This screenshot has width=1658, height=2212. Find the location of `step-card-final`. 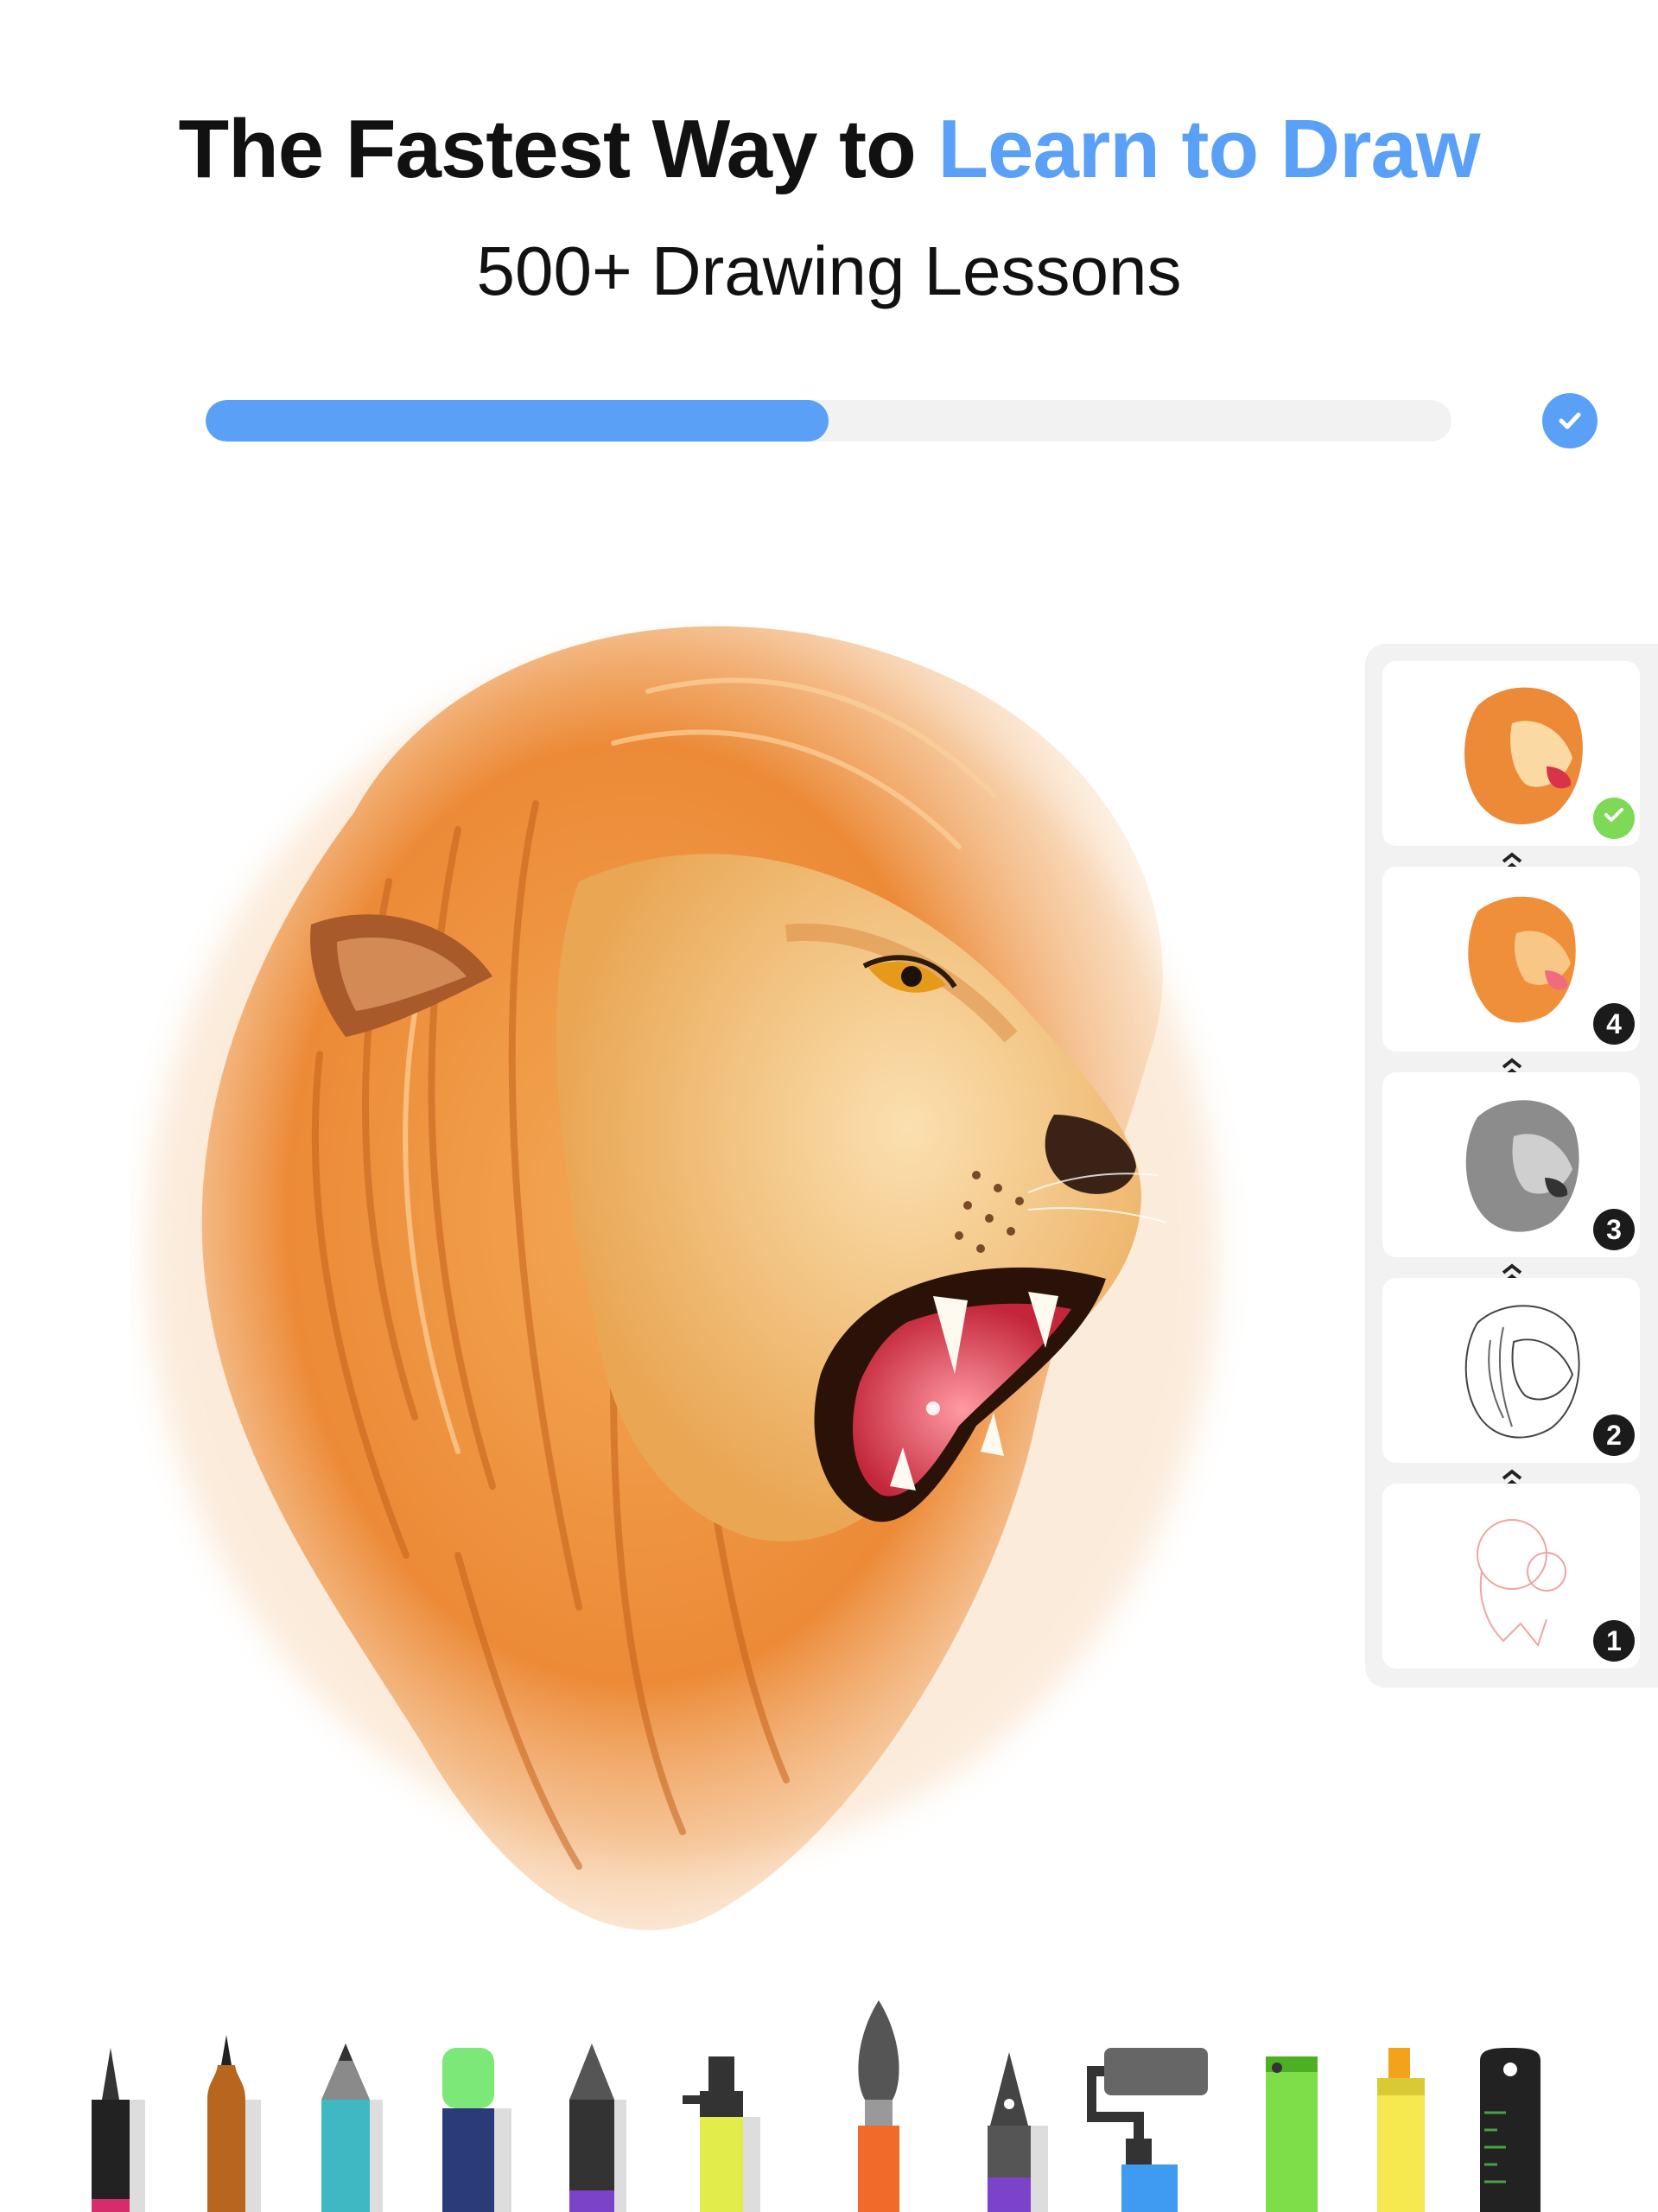

step-card-final is located at coordinates (1511, 753).